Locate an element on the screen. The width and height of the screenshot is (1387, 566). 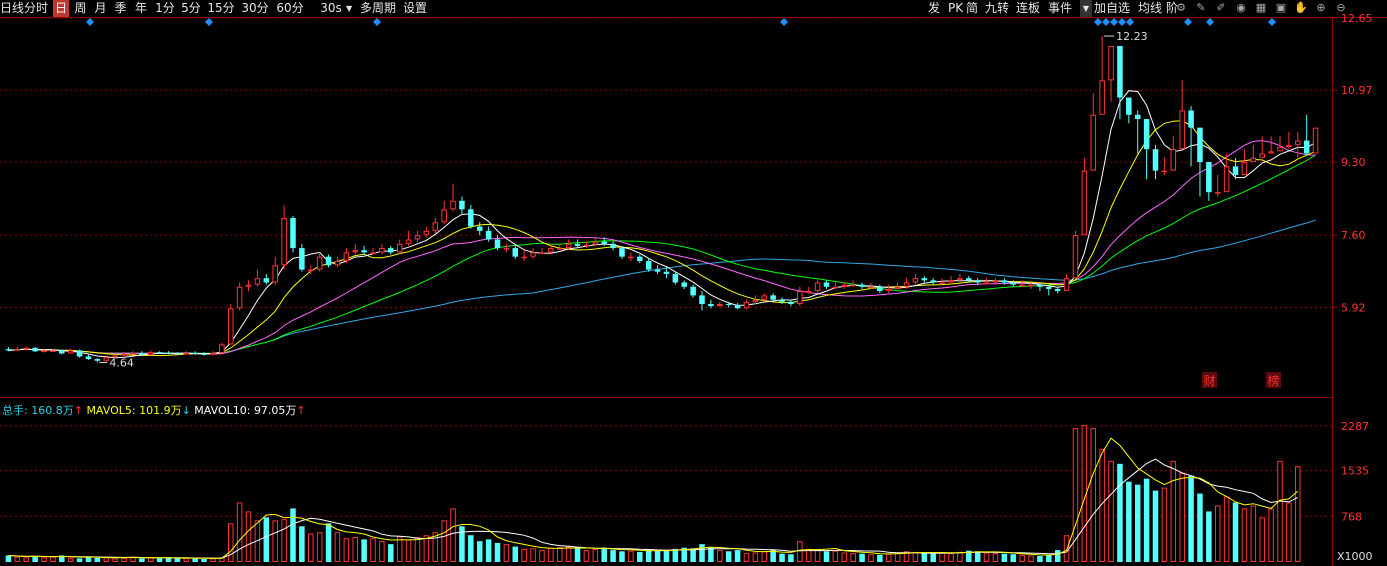
leaderboard-badge-text: 榜 is located at coordinates (1274, 380).